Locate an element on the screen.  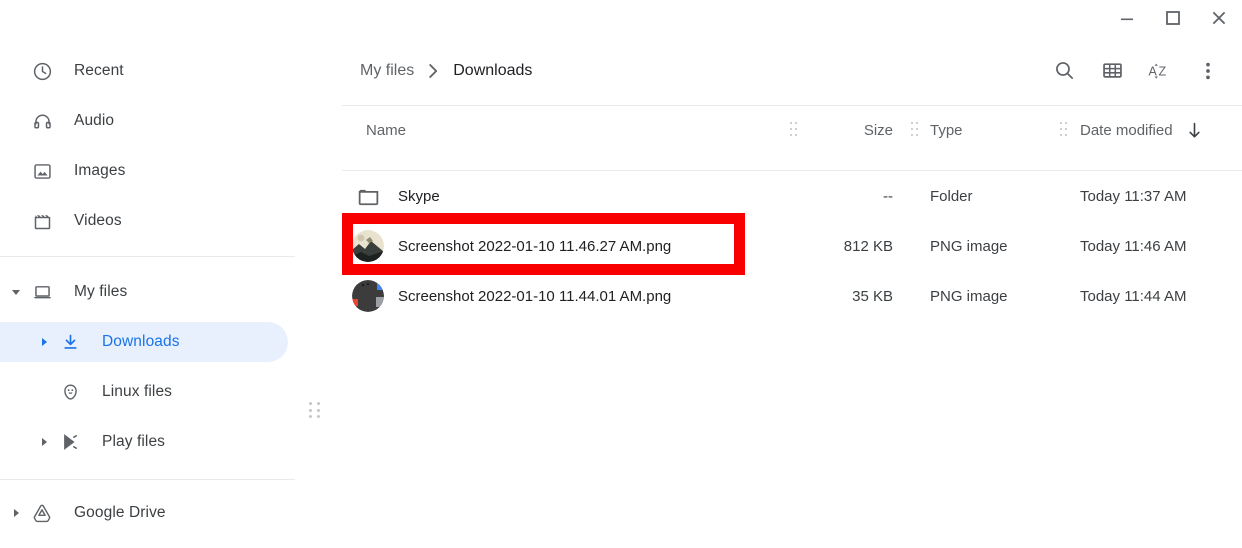
svg-text: A is located at coordinates (1153, 71).